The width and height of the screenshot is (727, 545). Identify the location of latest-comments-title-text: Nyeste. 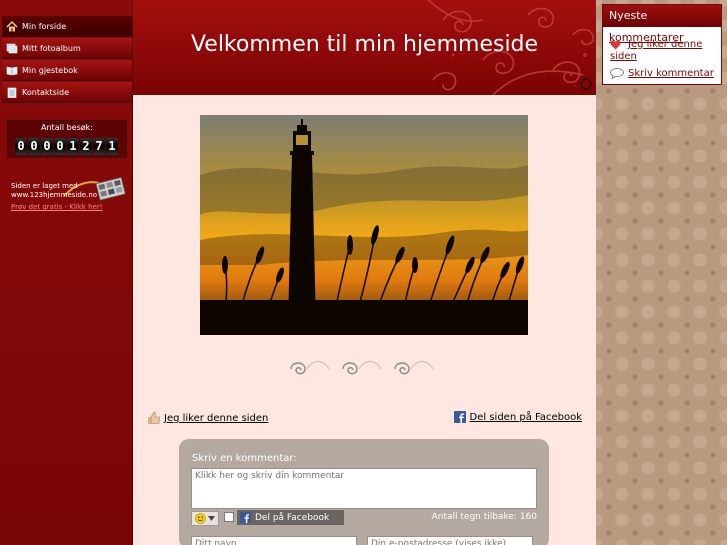
(628, 15).